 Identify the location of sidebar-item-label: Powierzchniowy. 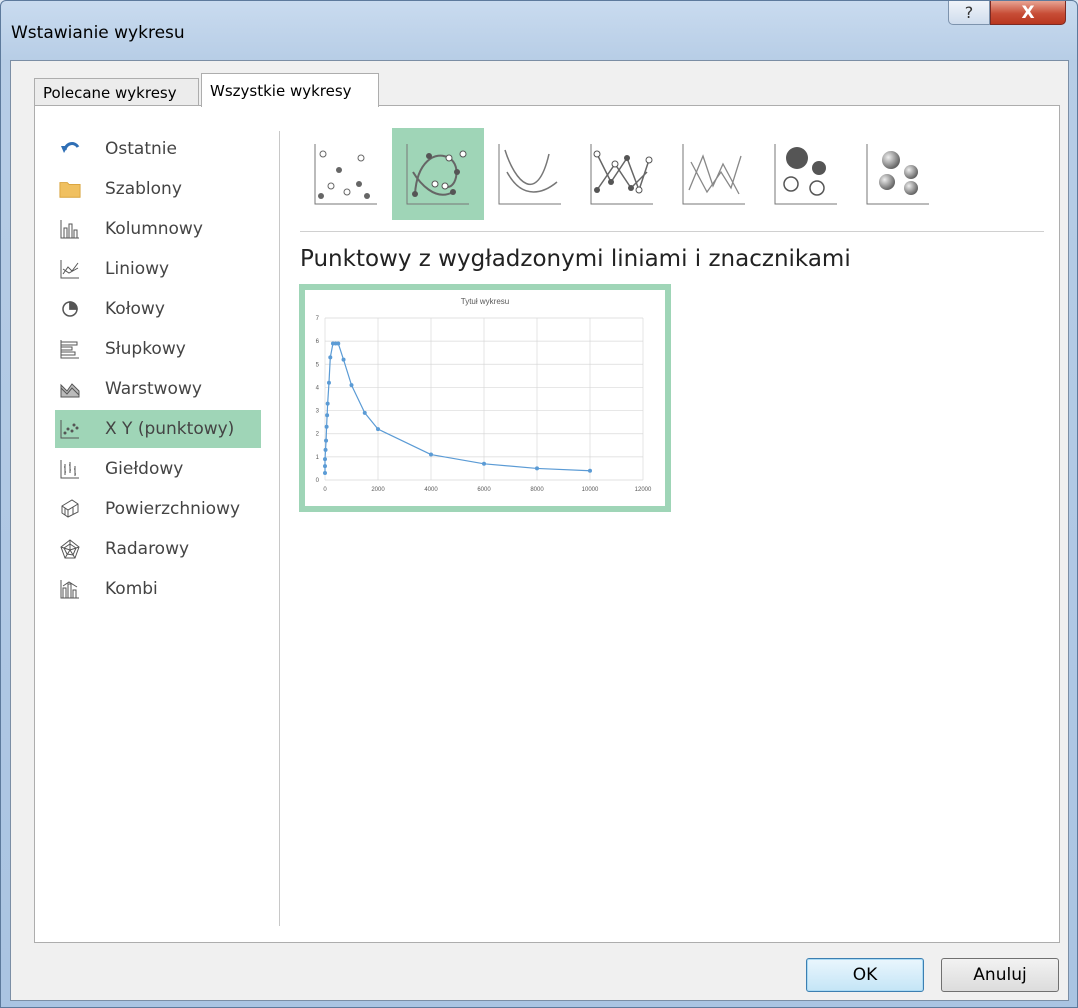
(173, 509).